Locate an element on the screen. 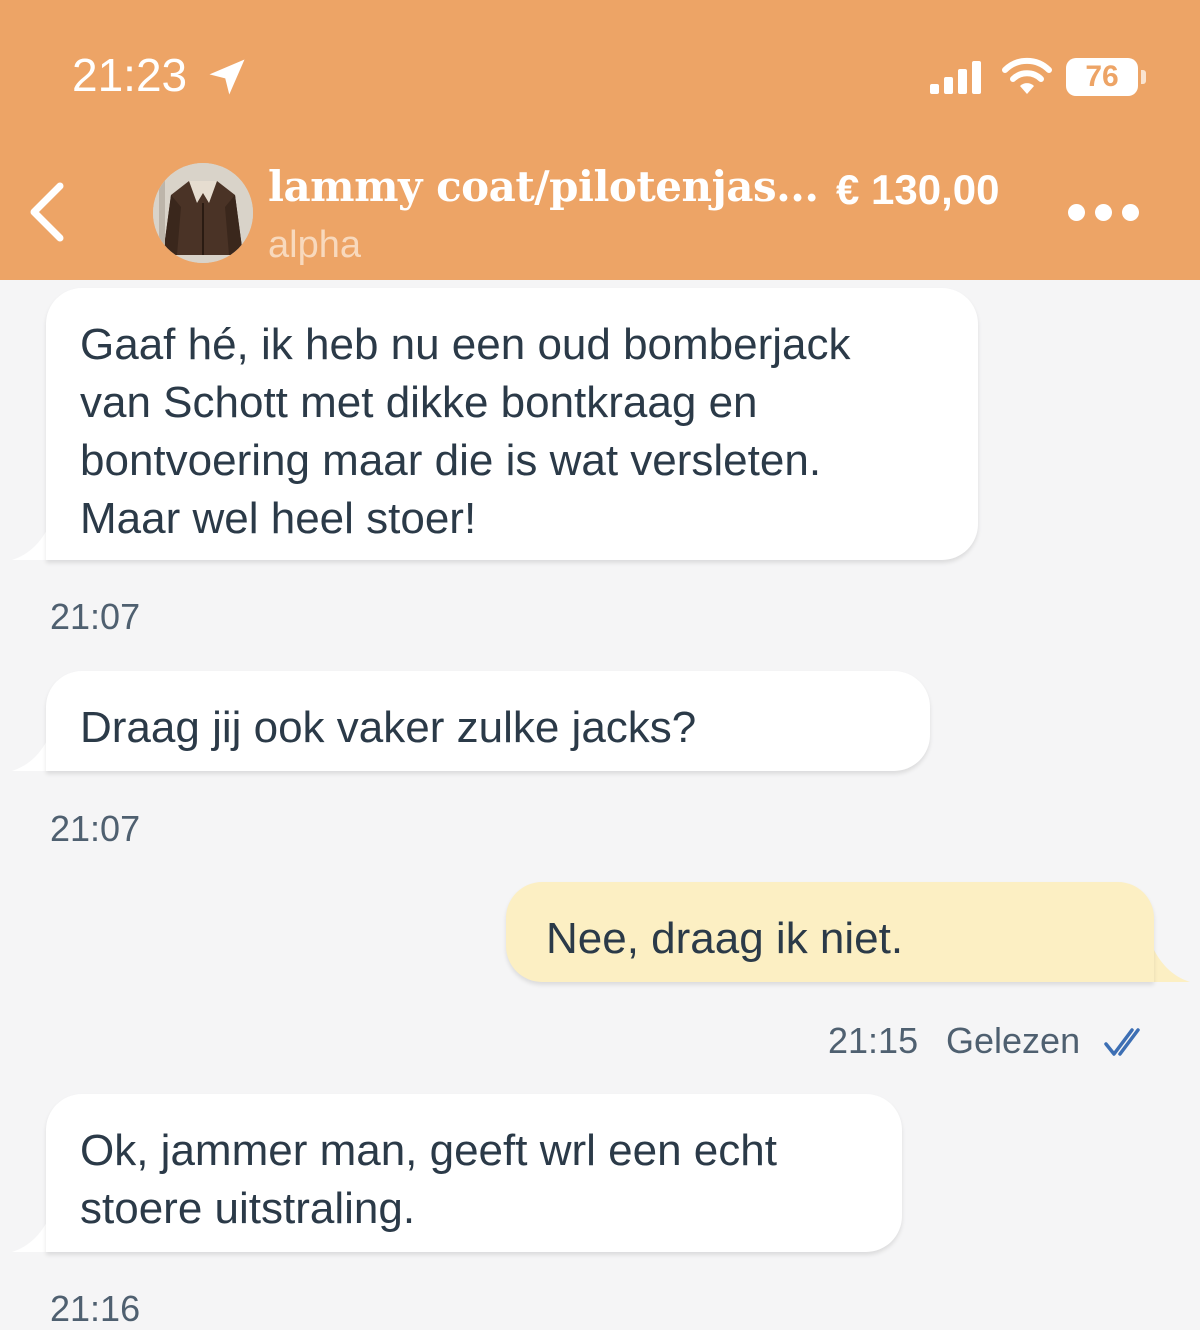  chevron-left-icon is located at coordinates (47, 212).